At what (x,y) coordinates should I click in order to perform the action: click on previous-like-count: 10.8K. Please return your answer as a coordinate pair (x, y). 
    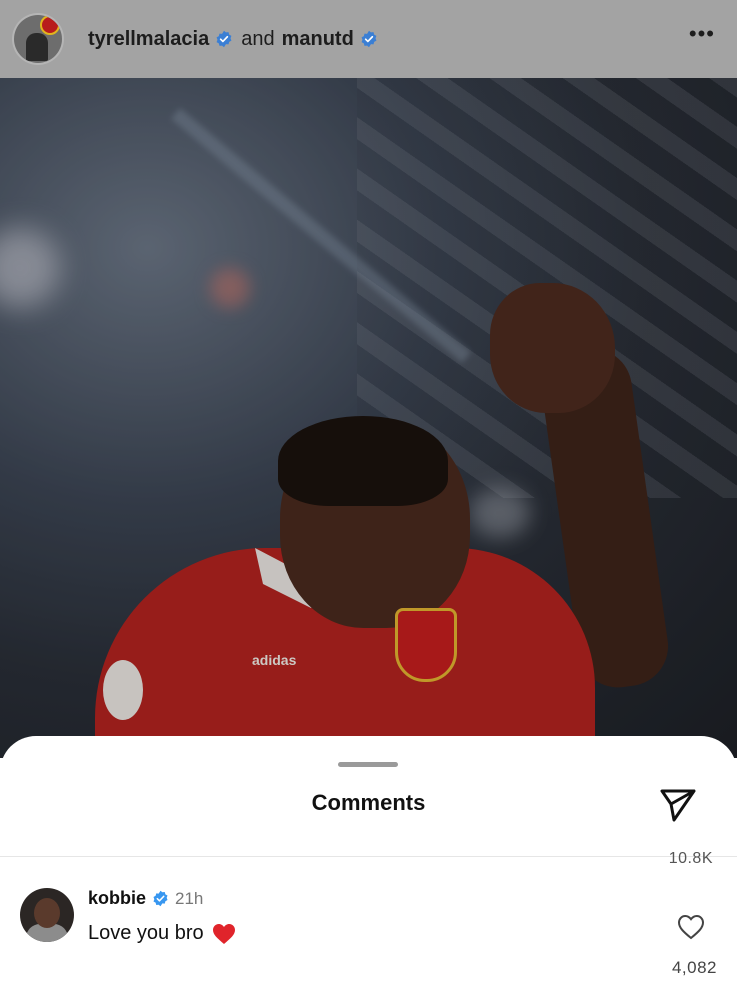
    Looking at the image, I should click on (690, 857).